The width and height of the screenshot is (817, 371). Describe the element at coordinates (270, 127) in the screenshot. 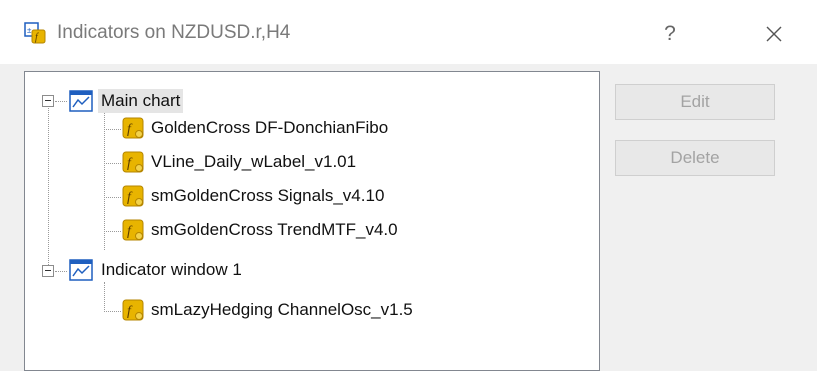

I see `tree-item-label: GoldenCross DF-DonchianFibo` at that location.